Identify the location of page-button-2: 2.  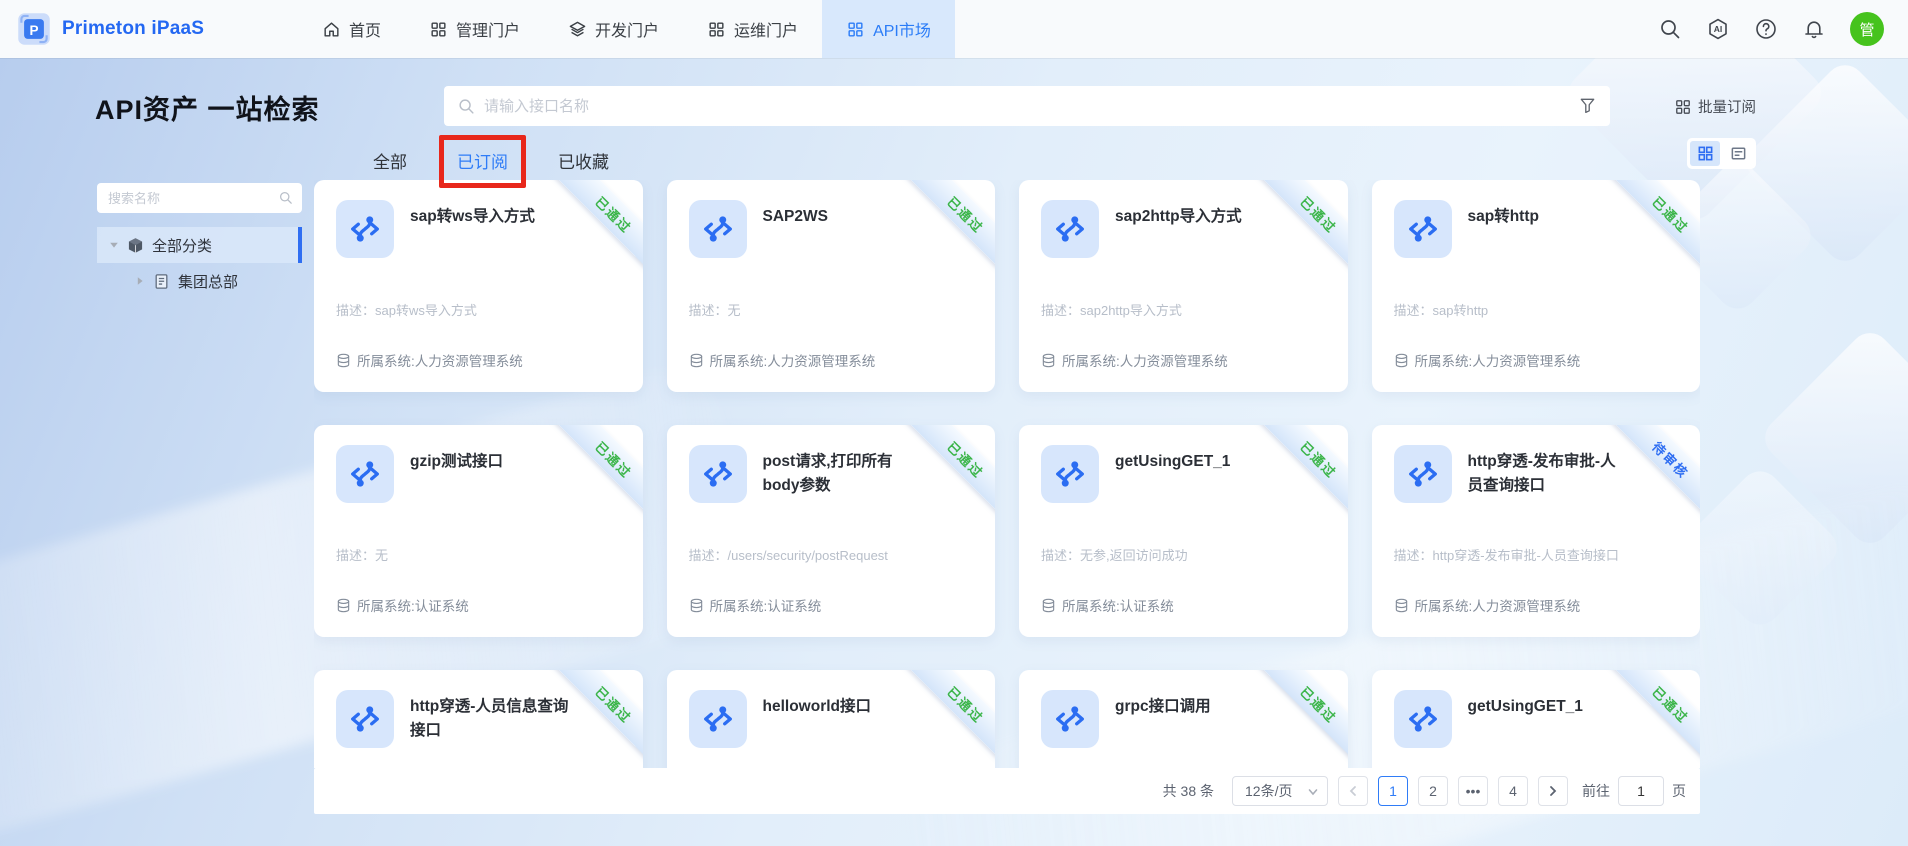
(1433, 791).